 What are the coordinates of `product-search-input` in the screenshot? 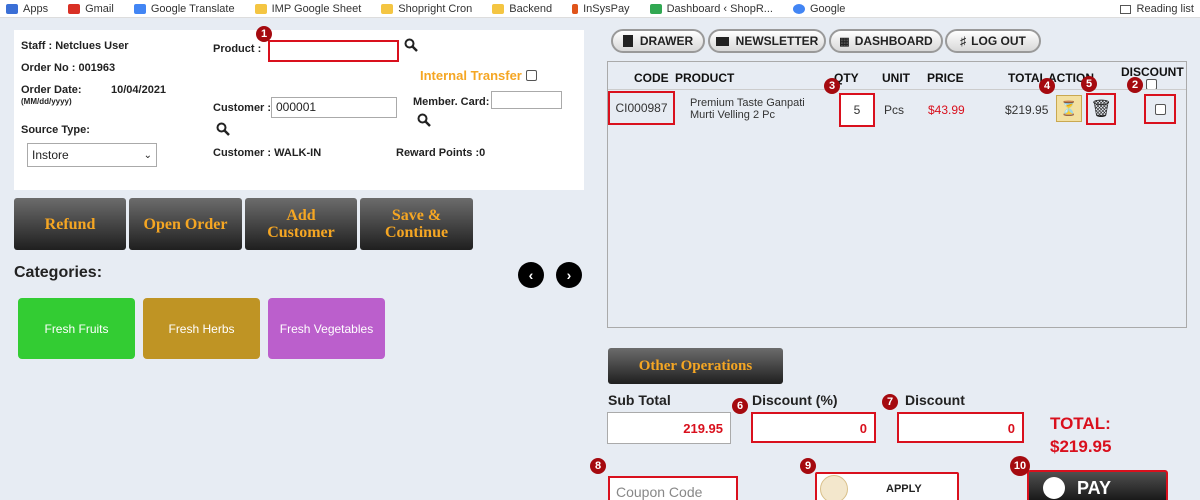 It's located at (333, 51).